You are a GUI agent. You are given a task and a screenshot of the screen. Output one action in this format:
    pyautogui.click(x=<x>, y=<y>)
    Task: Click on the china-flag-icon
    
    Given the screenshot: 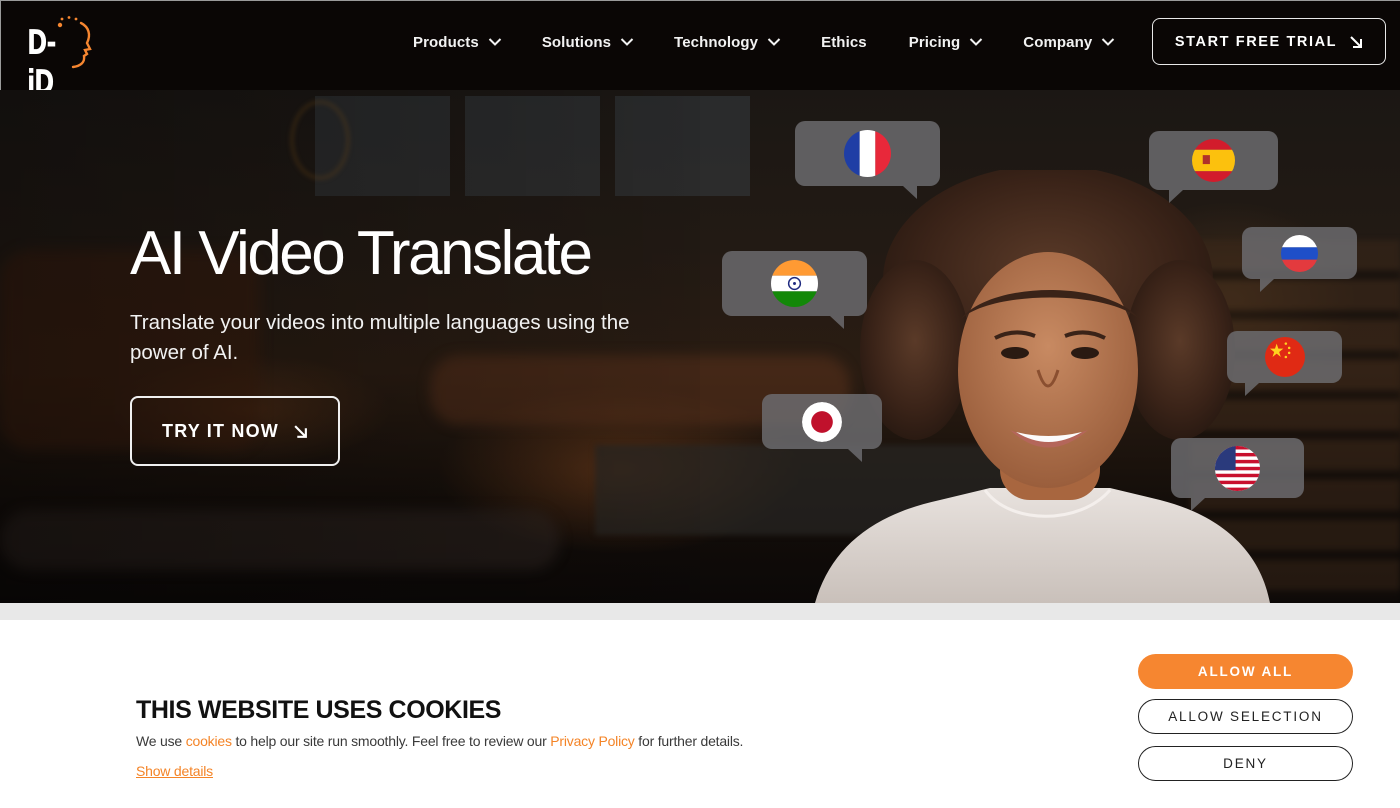 What is the action you would take?
    pyautogui.click(x=1284, y=357)
    